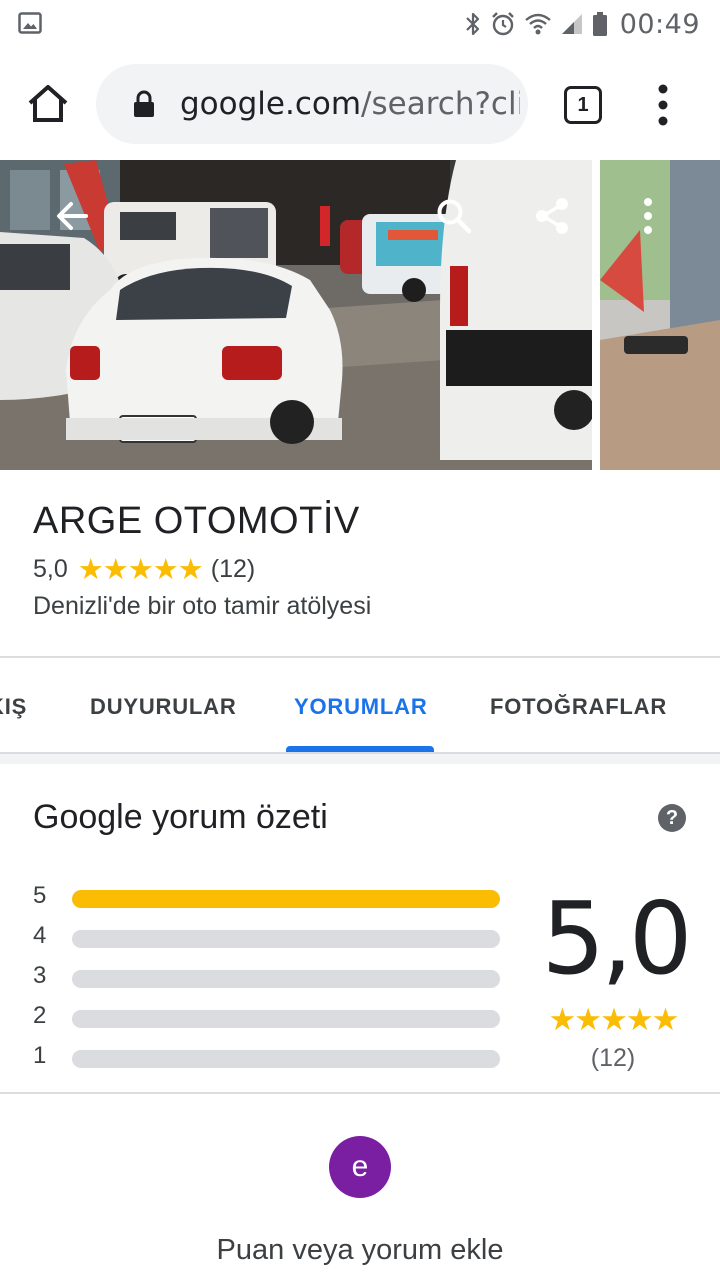 This screenshot has width=720, height=1280. I want to click on rating-bar-label: 4, so click(40, 935).